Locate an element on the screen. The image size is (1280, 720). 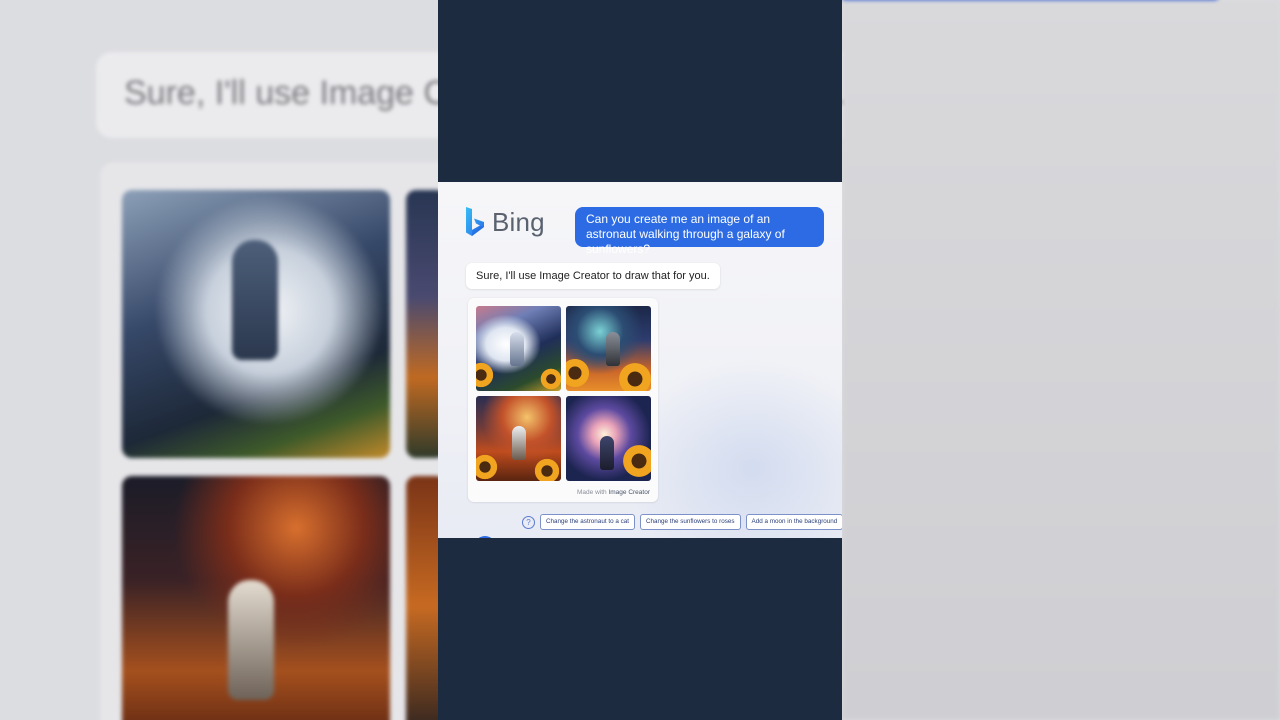
bing-logo-icon is located at coordinates (475, 222).